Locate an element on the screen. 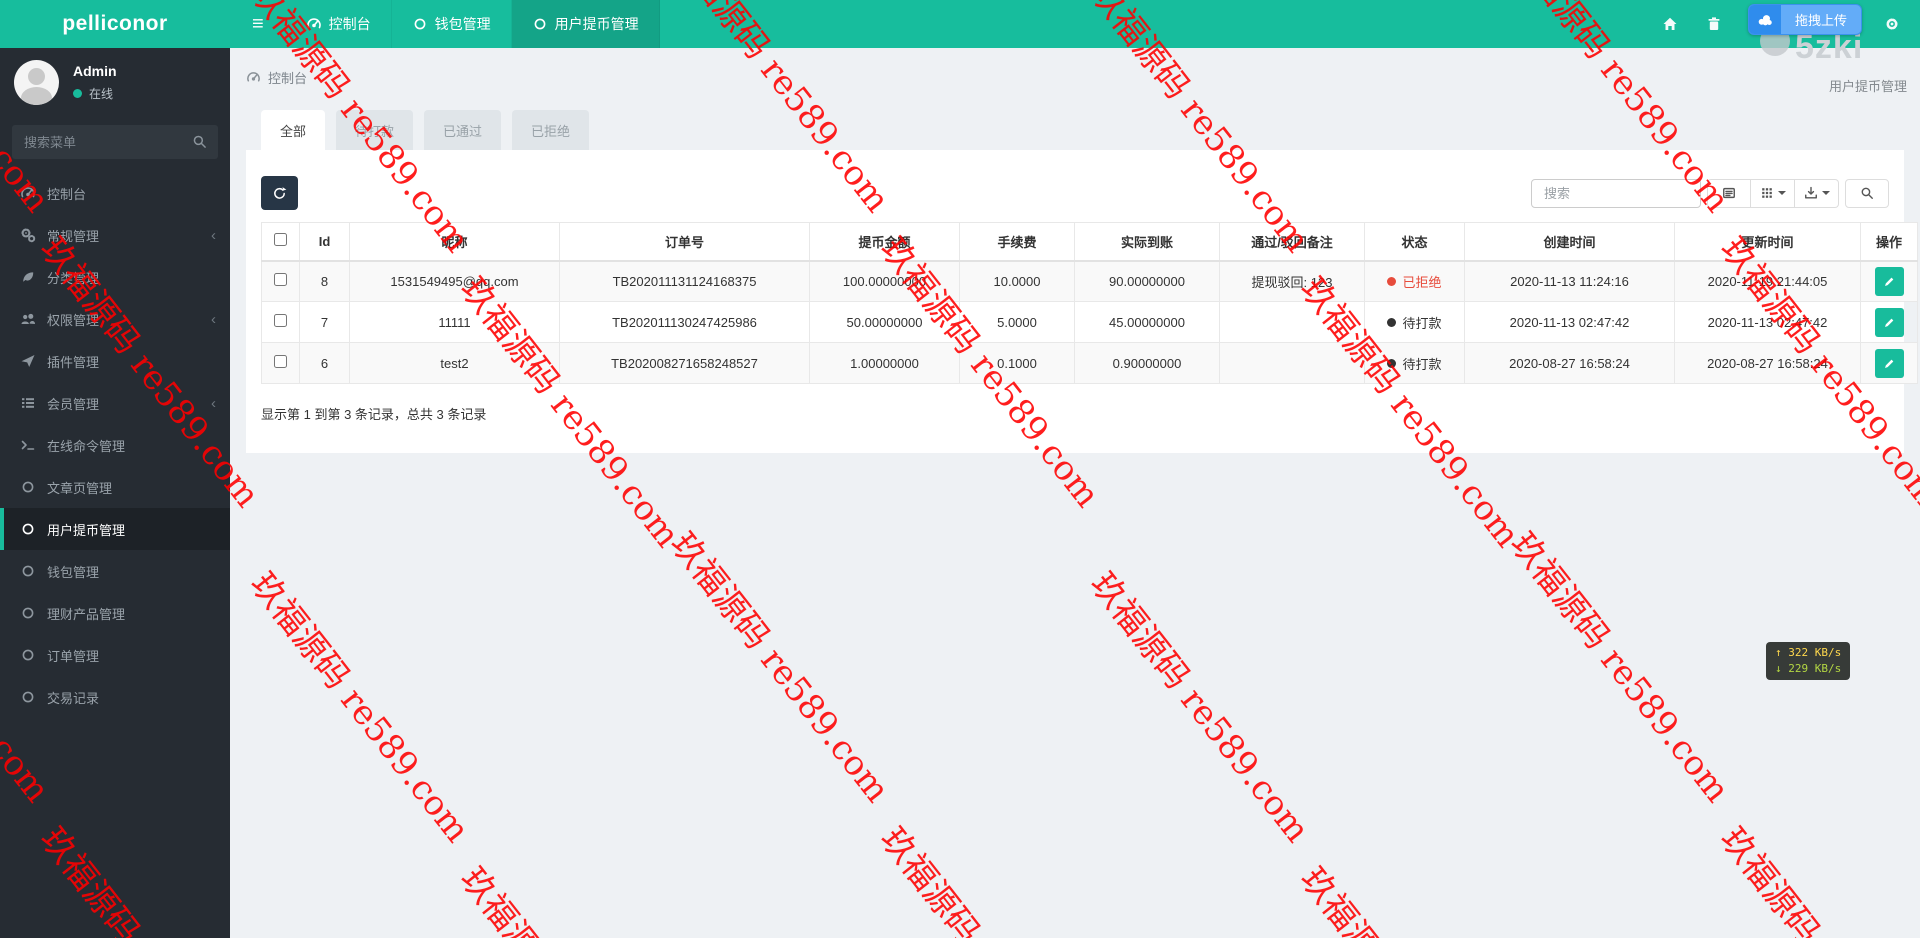 Image resolution: width=1920 pixels, height=938 pixels. sidebar-item-7: 文章页管理 is located at coordinates (115, 487).